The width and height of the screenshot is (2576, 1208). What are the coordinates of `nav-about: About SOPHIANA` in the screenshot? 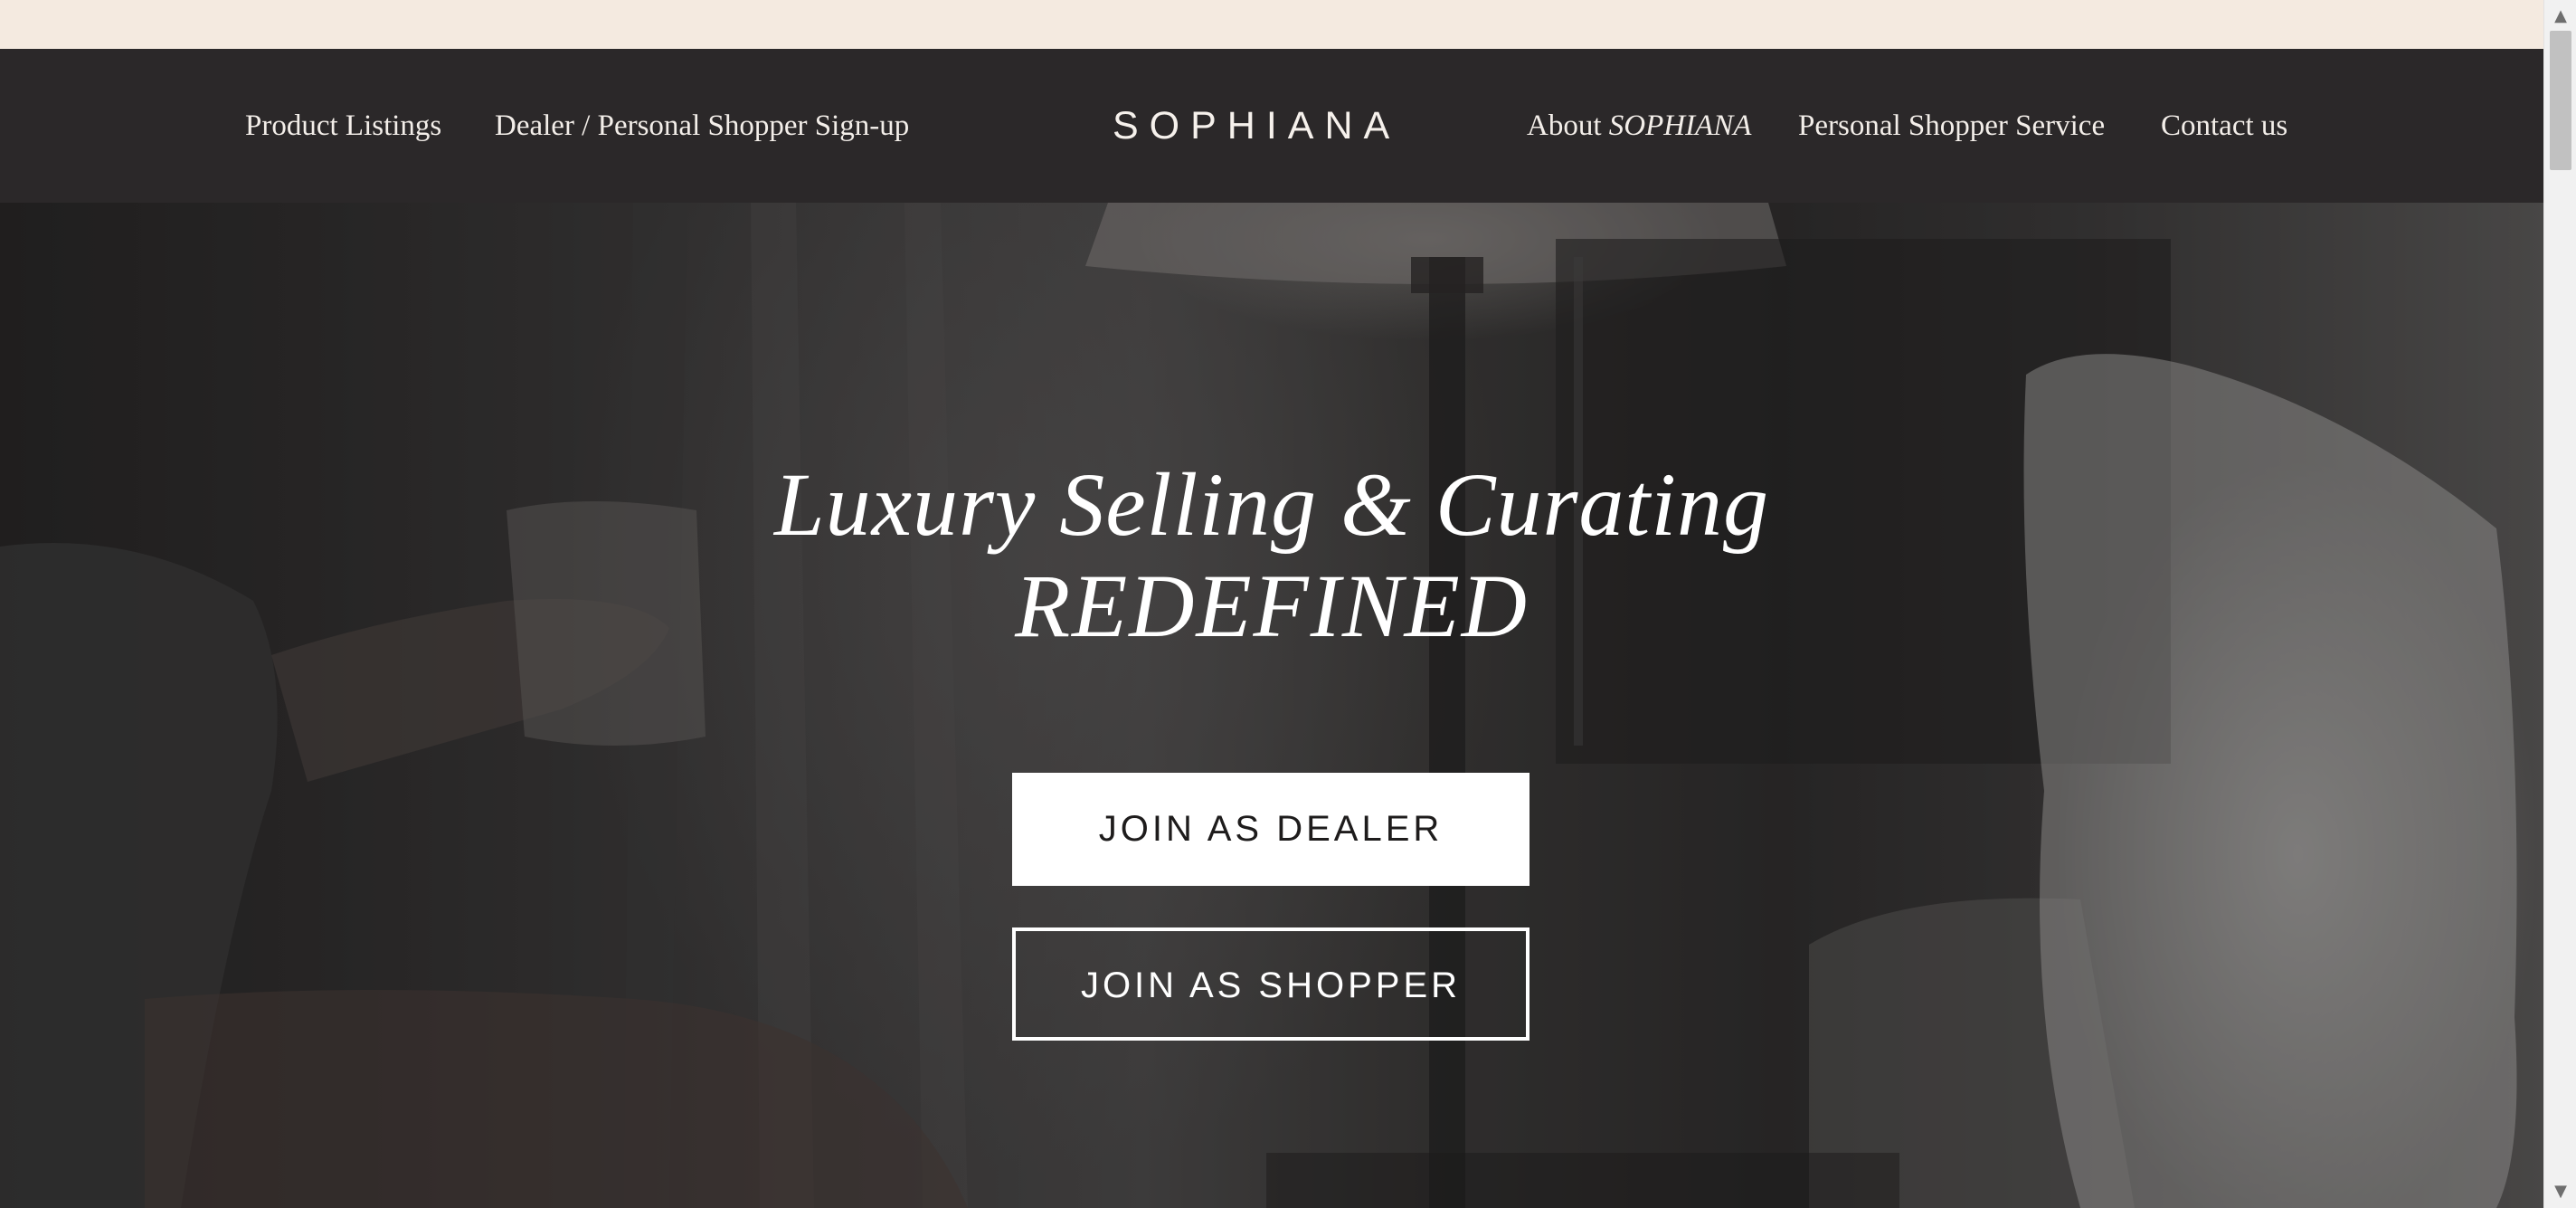 It's located at (1639, 126).